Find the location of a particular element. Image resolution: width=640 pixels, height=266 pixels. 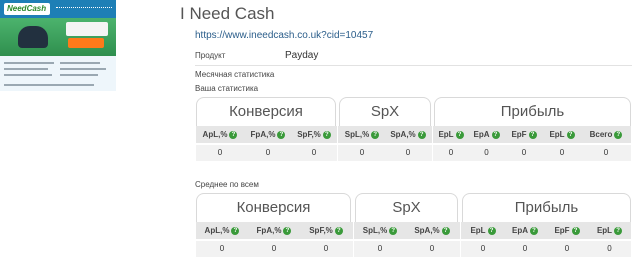

site-thumbnail: NeedCash is located at coordinates (58, 45).